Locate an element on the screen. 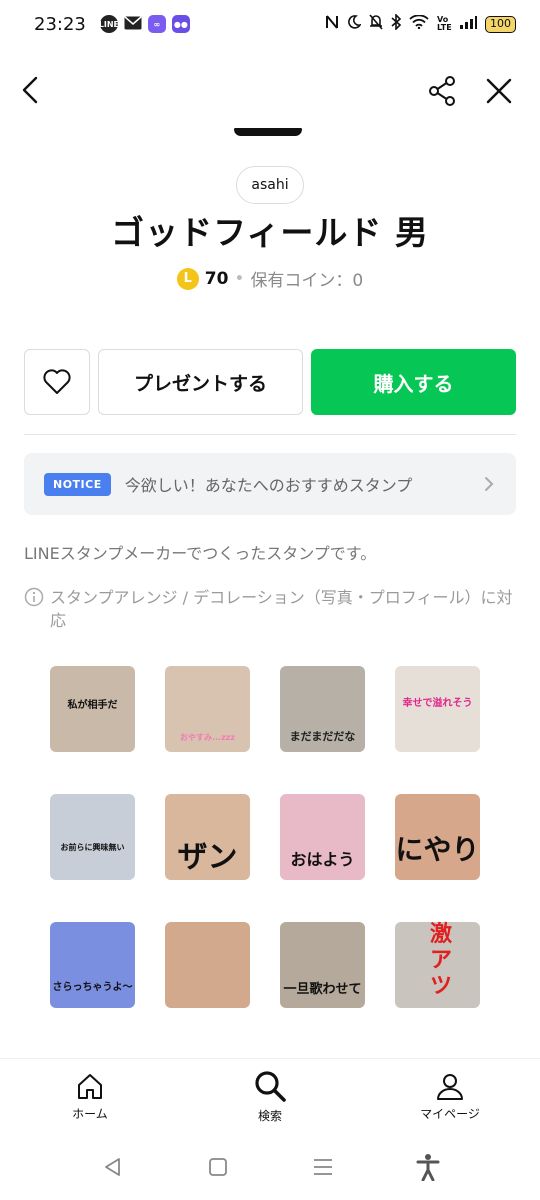 The width and height of the screenshot is (540, 1200). line-notification-icon: LINE is located at coordinates (109, 24).